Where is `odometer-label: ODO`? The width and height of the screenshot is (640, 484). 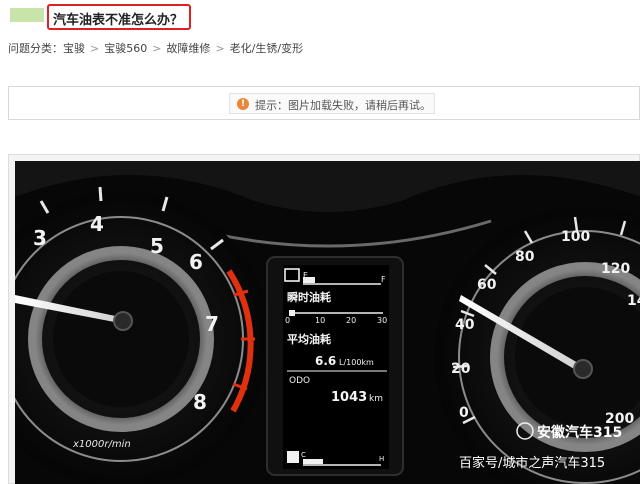
odometer-label: ODO is located at coordinates (299, 381).